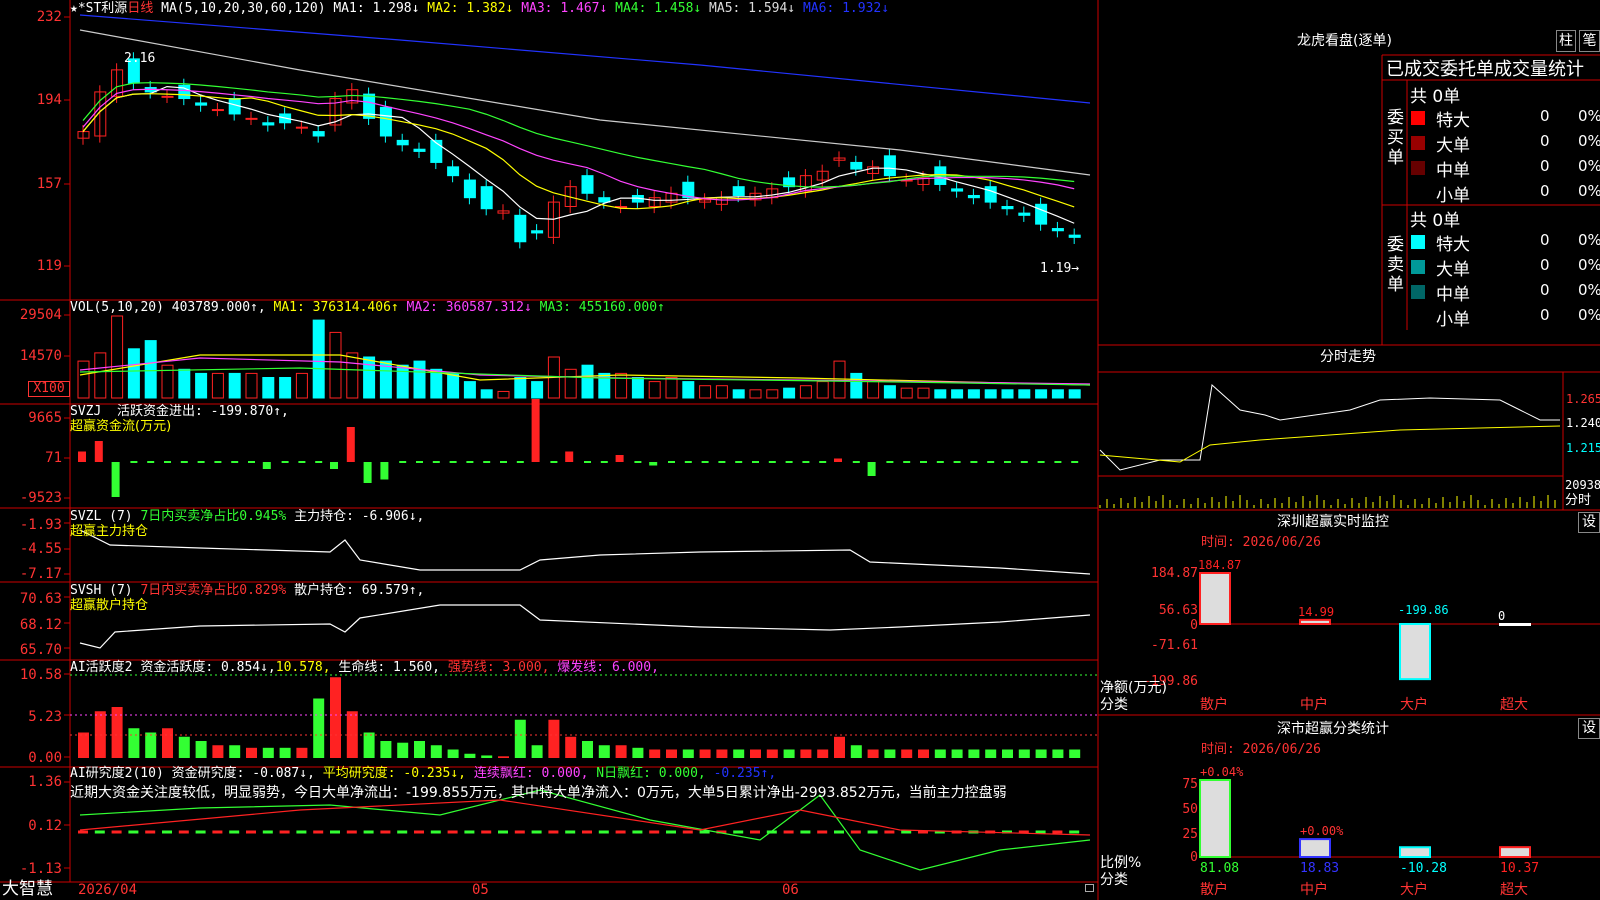 The image size is (1600, 900). Describe the element at coordinates (1589, 728) in the screenshot. I see `classify-settings-button: 设` at that location.